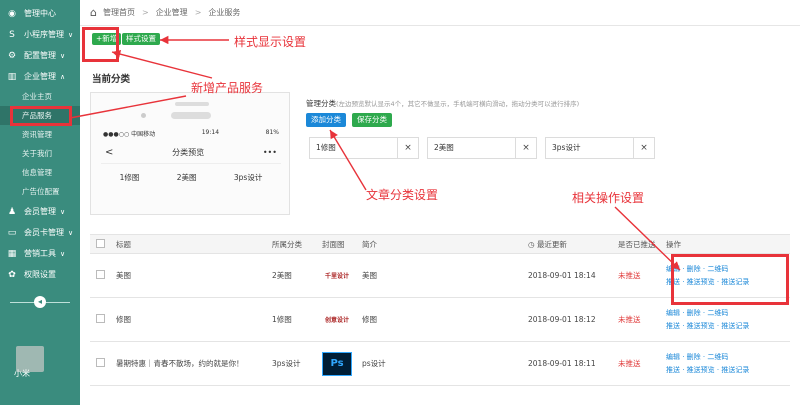 Image resolution: width=800 pixels, height=405 pixels. I want to click on sidebar-item: ♟ 会员管理 ∨, so click(40, 211).